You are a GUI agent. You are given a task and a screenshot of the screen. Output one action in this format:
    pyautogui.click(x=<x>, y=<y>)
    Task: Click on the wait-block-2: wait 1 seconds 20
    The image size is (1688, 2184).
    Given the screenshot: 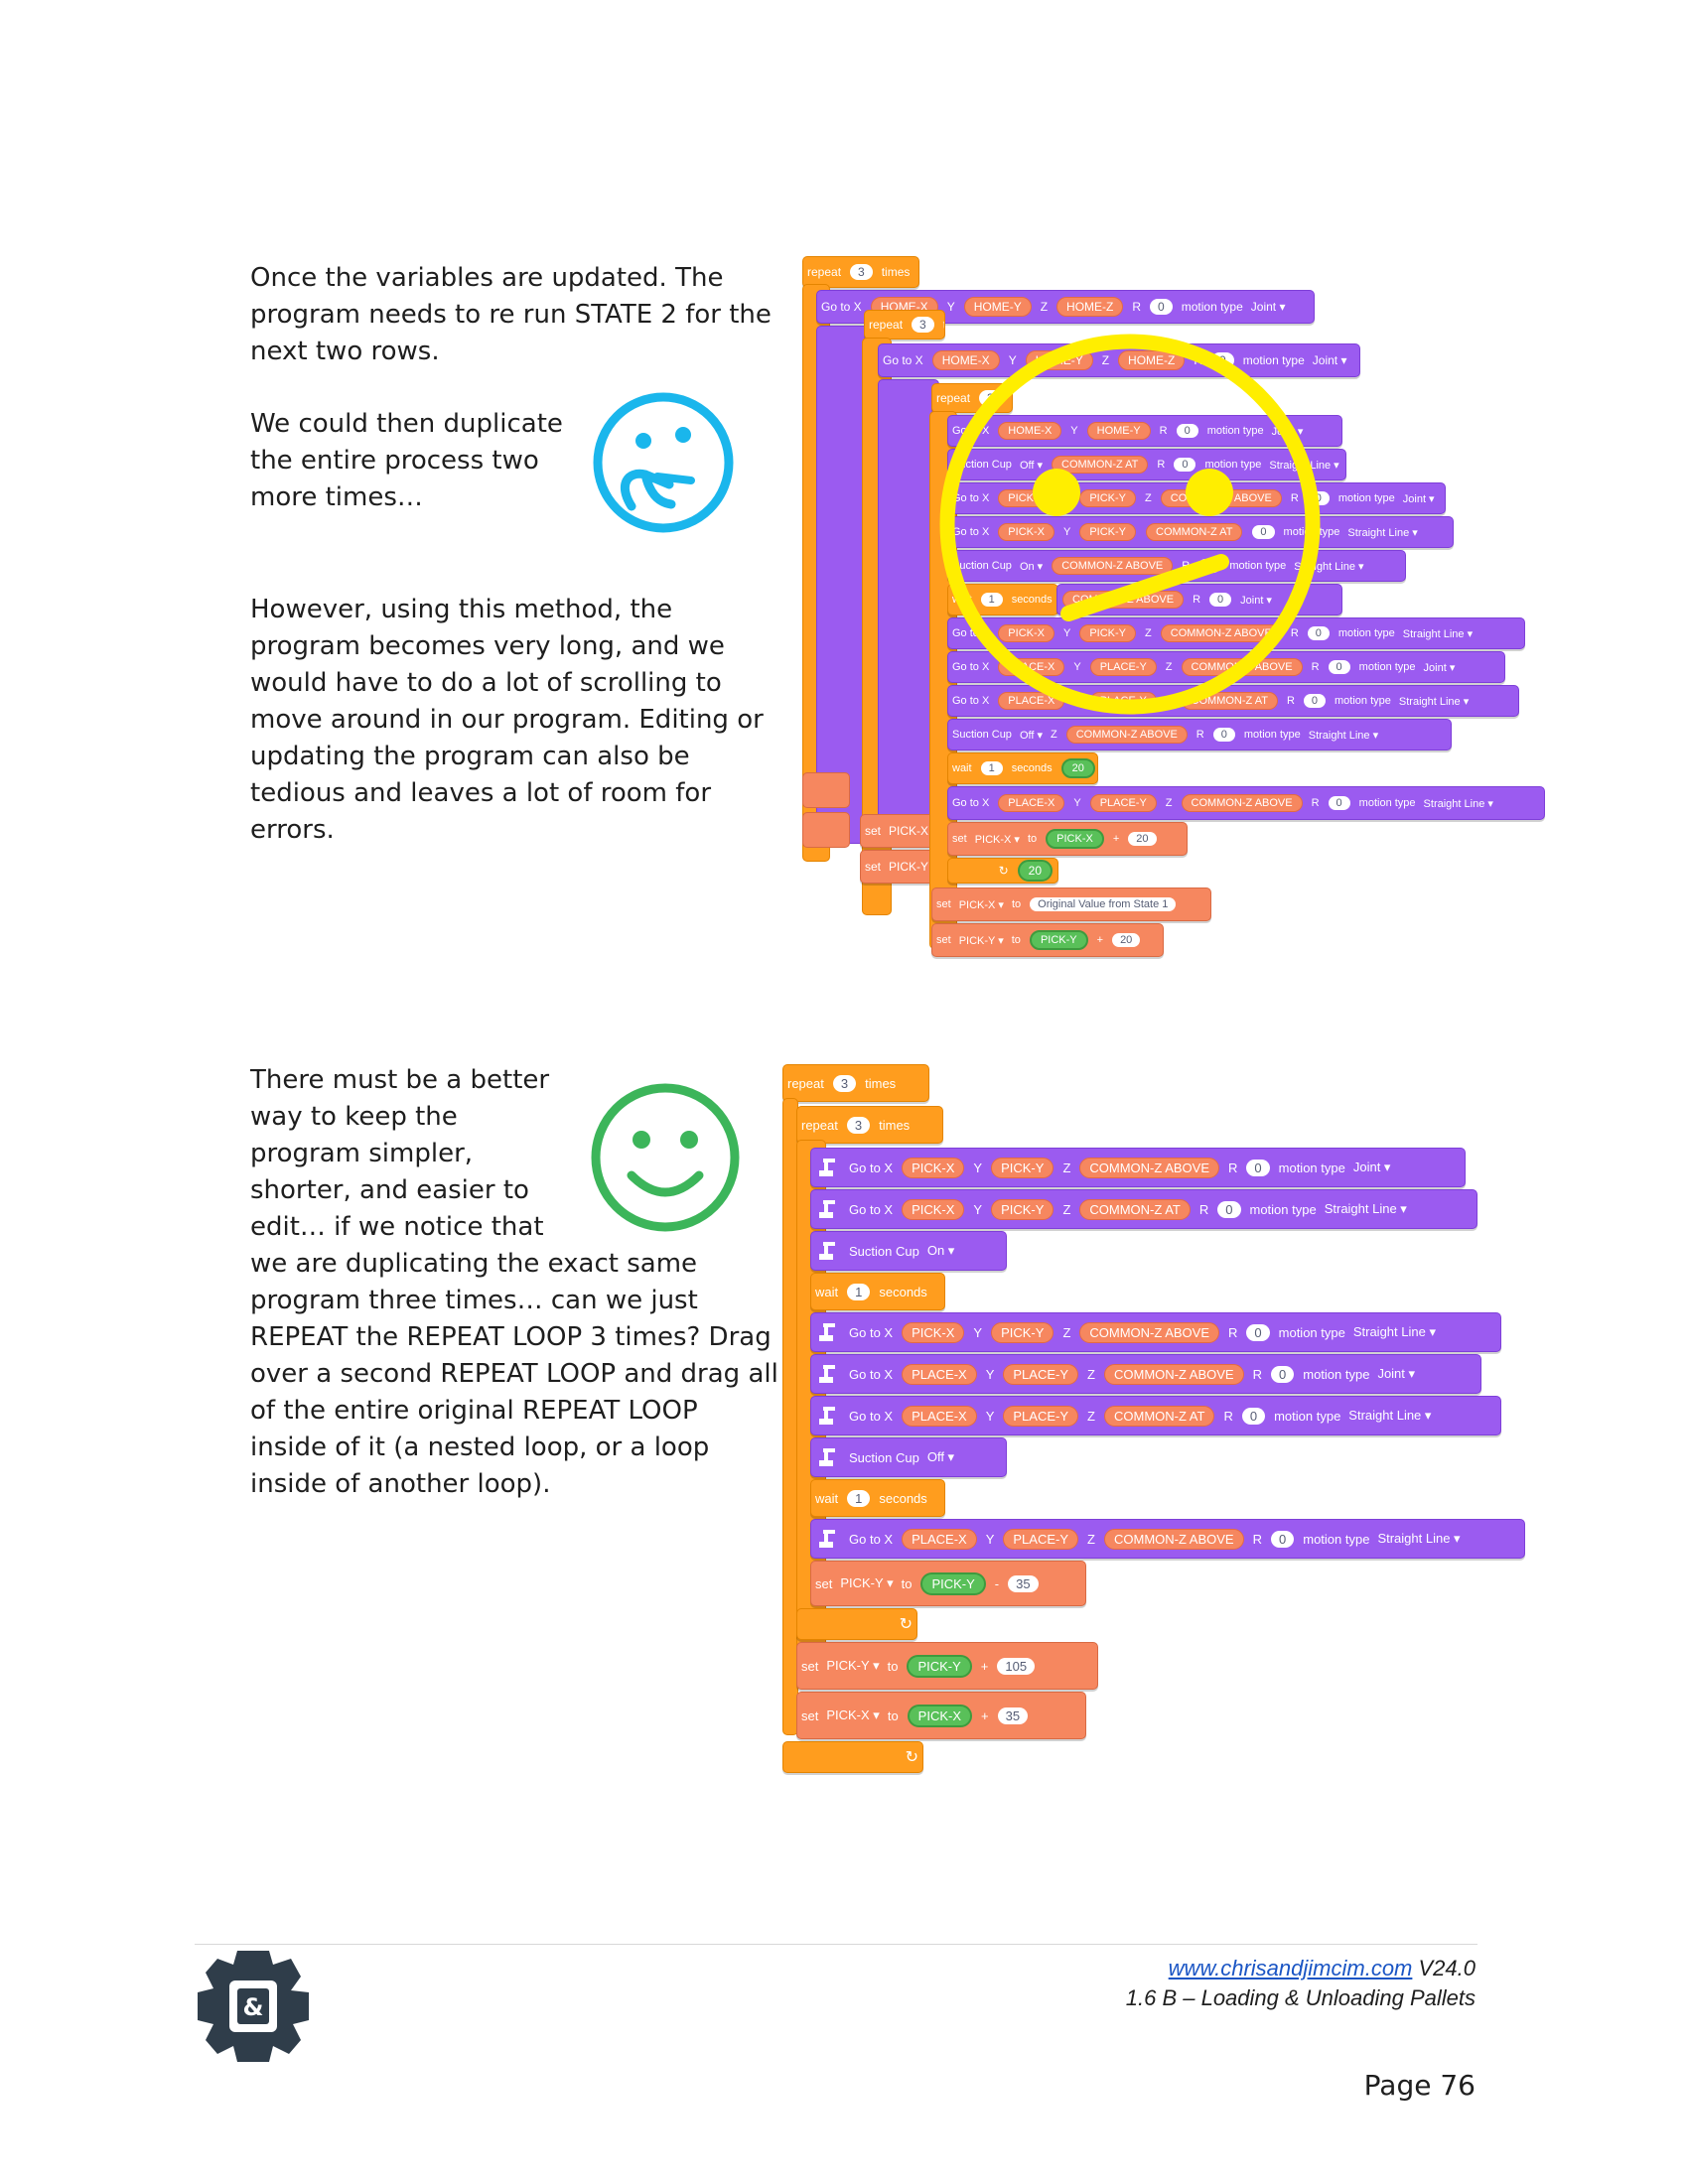 What is the action you would take?
    pyautogui.click(x=1022, y=768)
    